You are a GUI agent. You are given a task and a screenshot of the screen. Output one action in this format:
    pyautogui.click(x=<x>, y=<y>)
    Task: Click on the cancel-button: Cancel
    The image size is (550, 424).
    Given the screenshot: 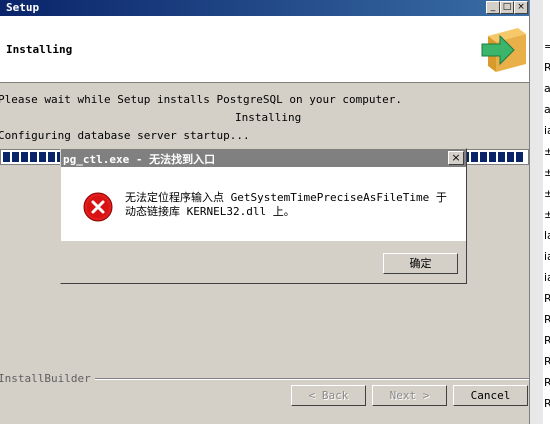 What is the action you would take?
    pyautogui.click(x=490, y=395)
    